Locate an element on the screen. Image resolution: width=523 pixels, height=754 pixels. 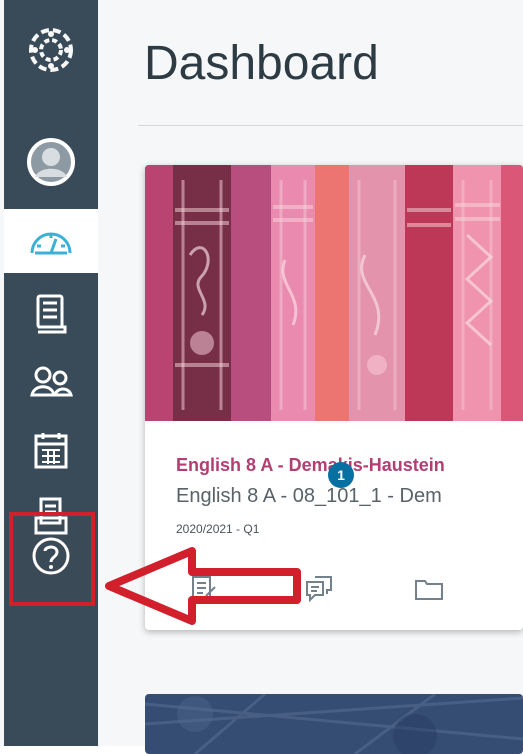
page-title: Dashboard is located at coordinates (261, 63).